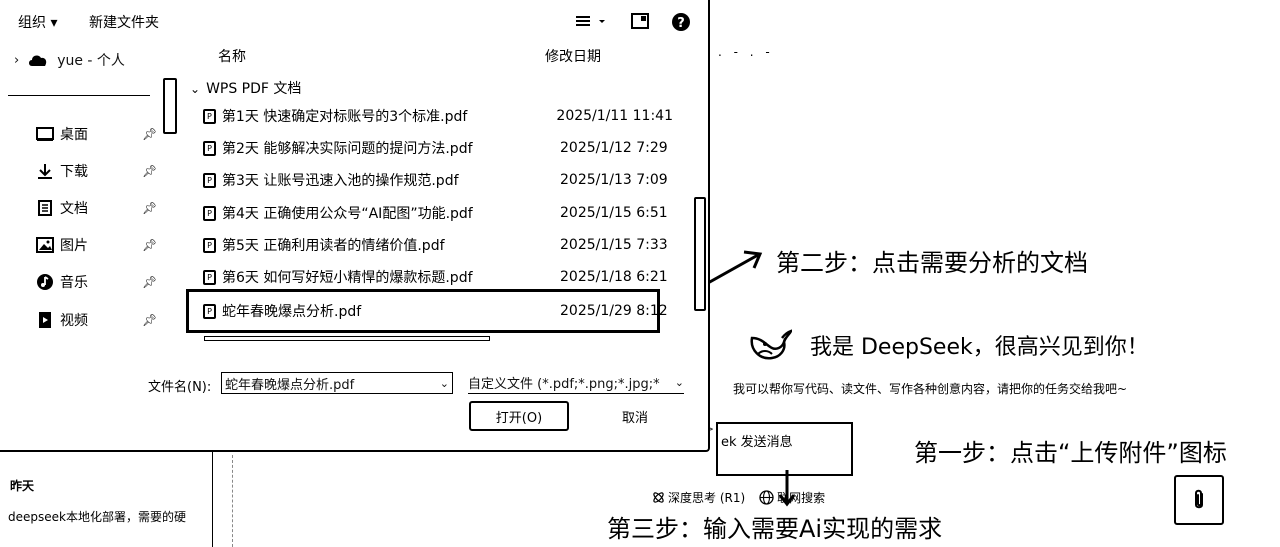  I want to click on nav-item-desktop: 桌面, so click(62, 134).